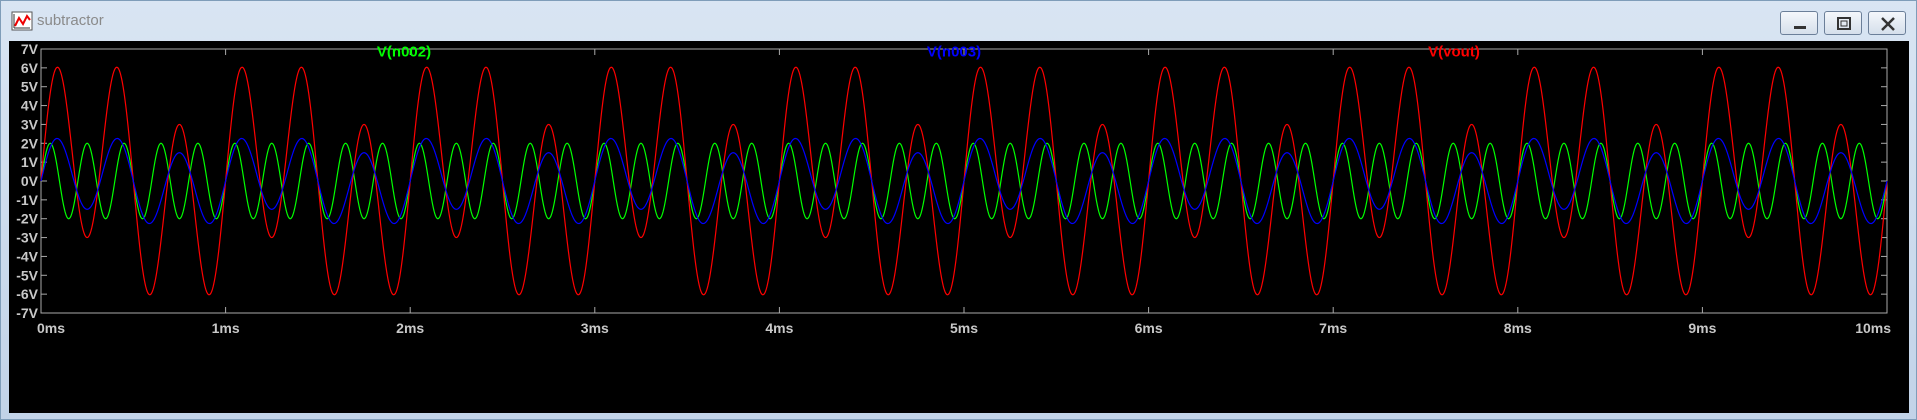  I want to click on x-tick-label: 10ms, so click(1873, 328).